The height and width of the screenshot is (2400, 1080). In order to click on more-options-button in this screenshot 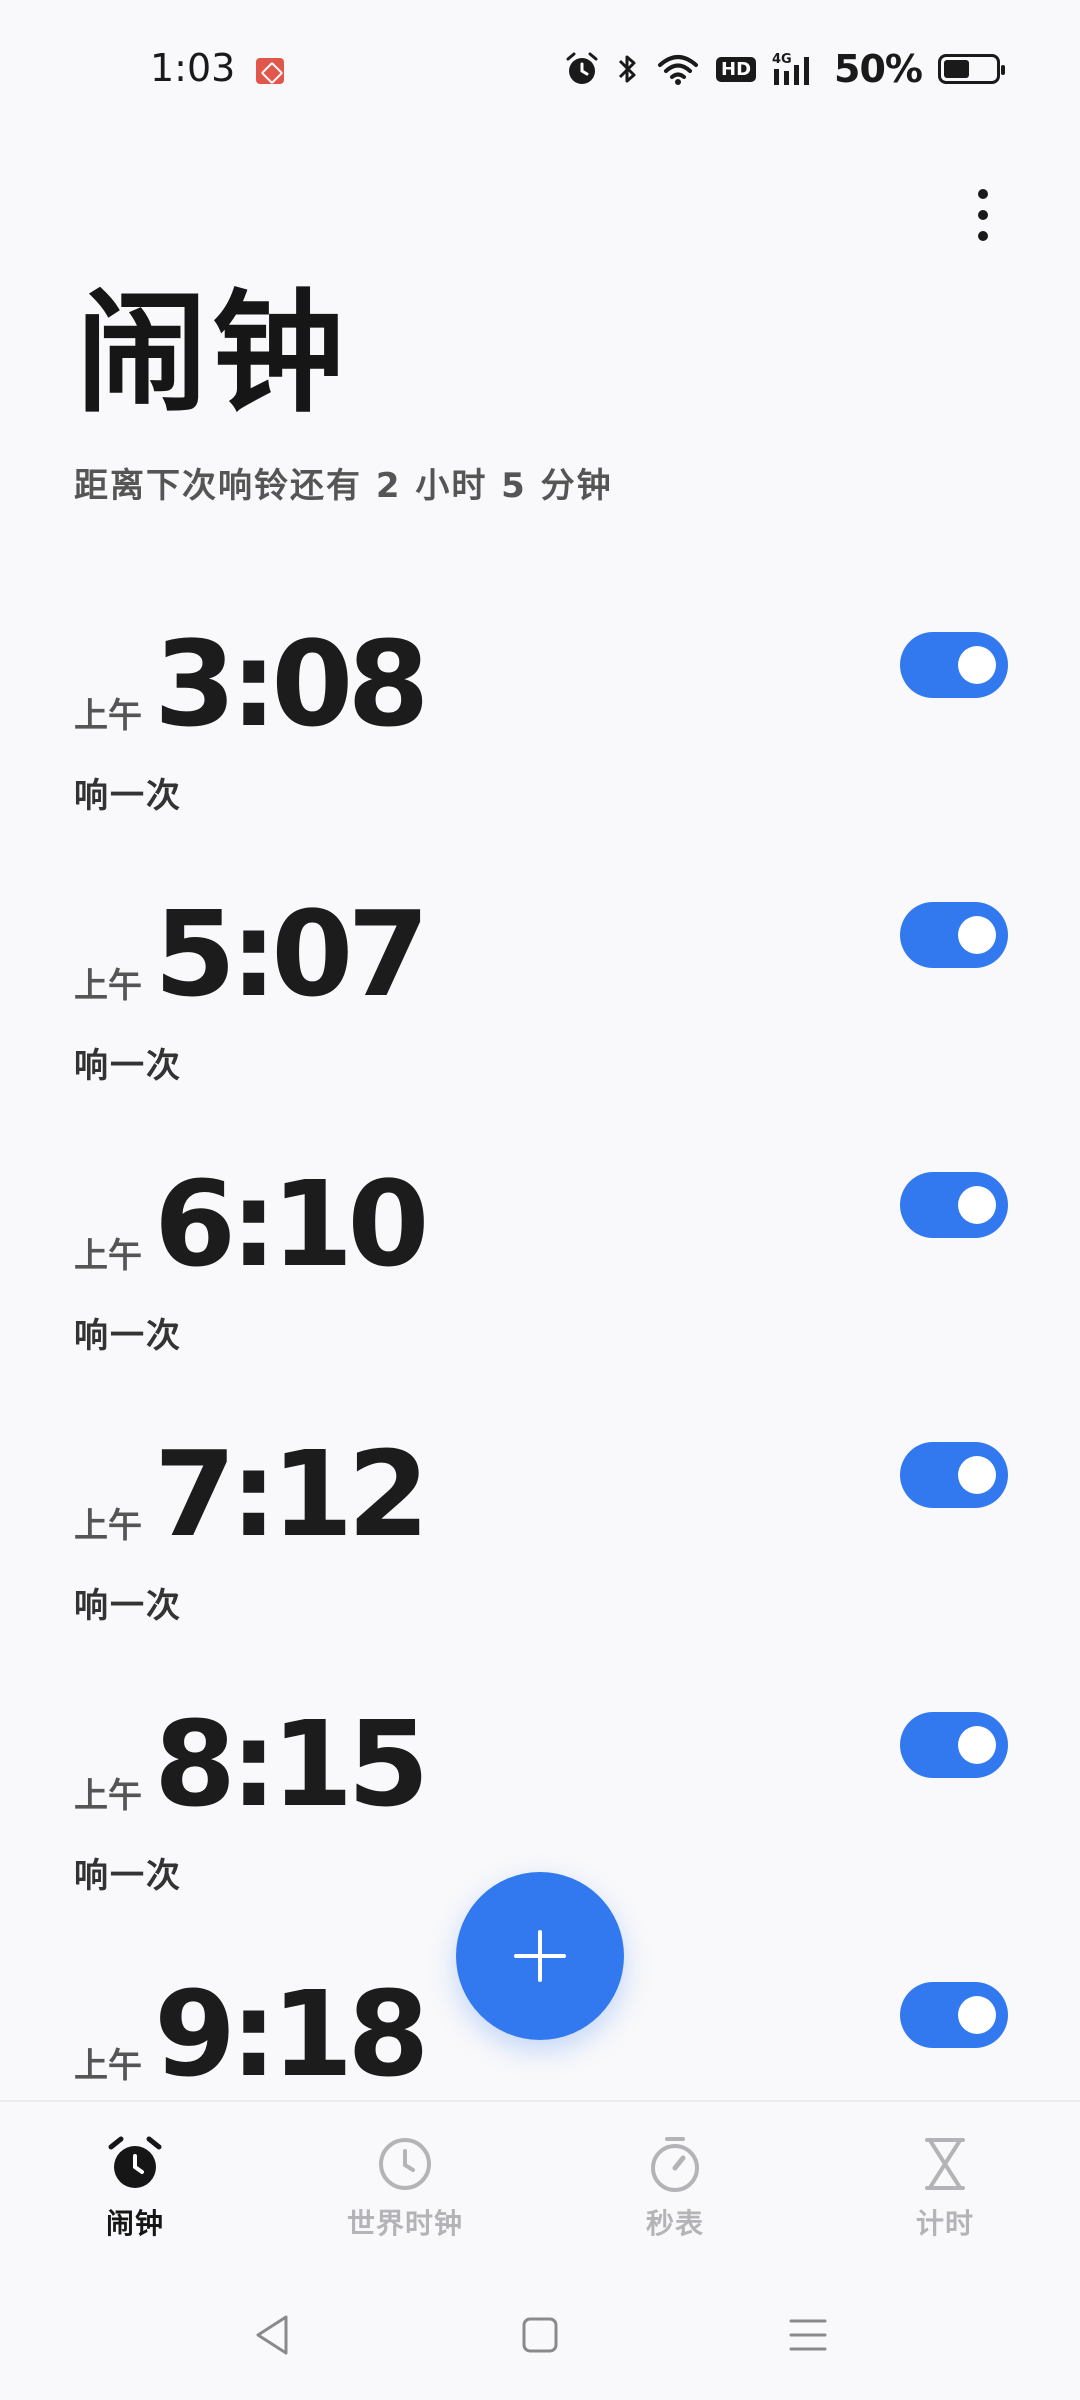, I will do `click(983, 215)`.